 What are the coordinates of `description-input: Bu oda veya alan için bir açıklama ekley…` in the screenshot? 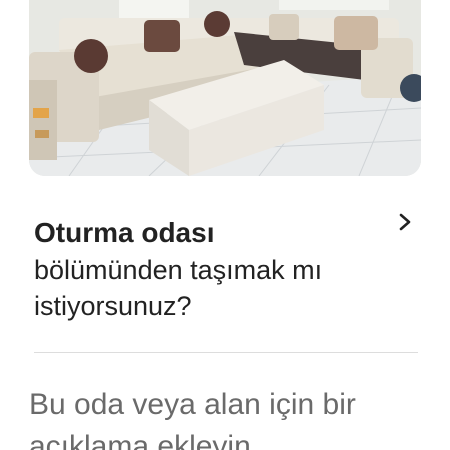 It's located at (224, 417).